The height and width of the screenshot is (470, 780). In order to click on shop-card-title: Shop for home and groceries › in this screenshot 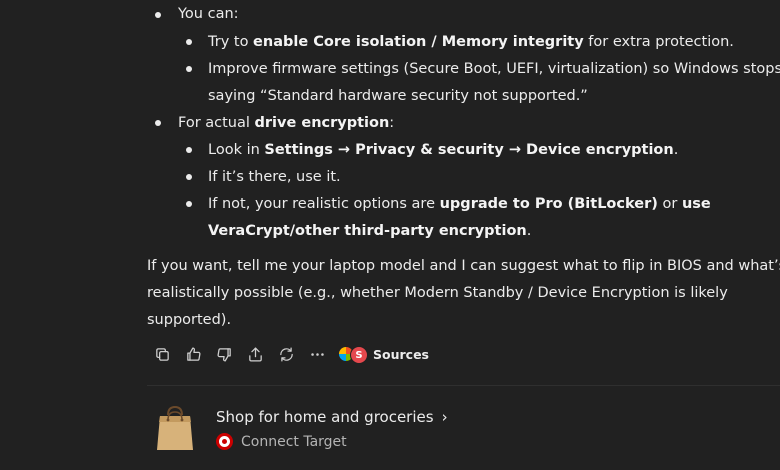, I will do `click(332, 417)`.